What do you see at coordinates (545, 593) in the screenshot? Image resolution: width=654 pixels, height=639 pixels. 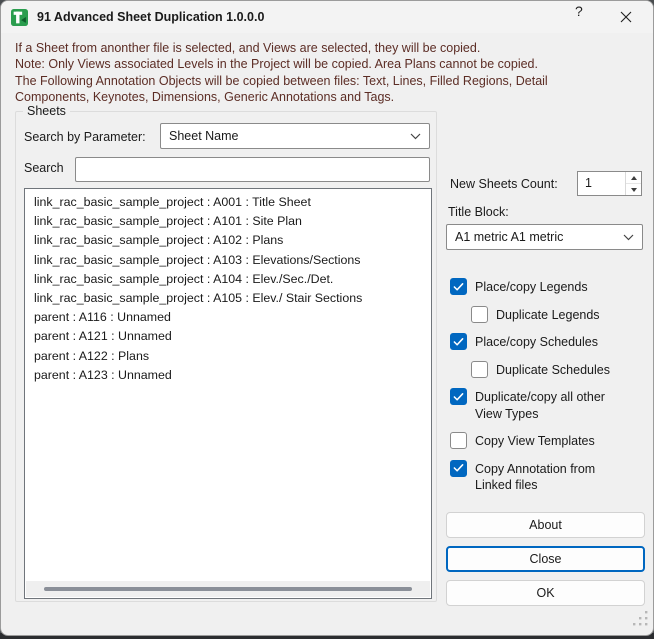 I see `ok-button: OK` at bounding box center [545, 593].